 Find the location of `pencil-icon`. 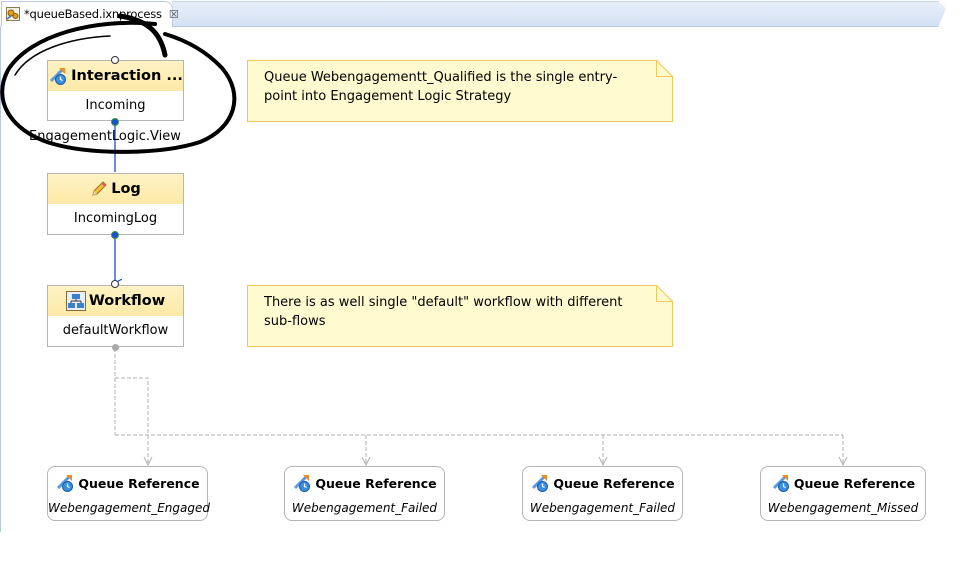

pencil-icon is located at coordinates (99, 189).